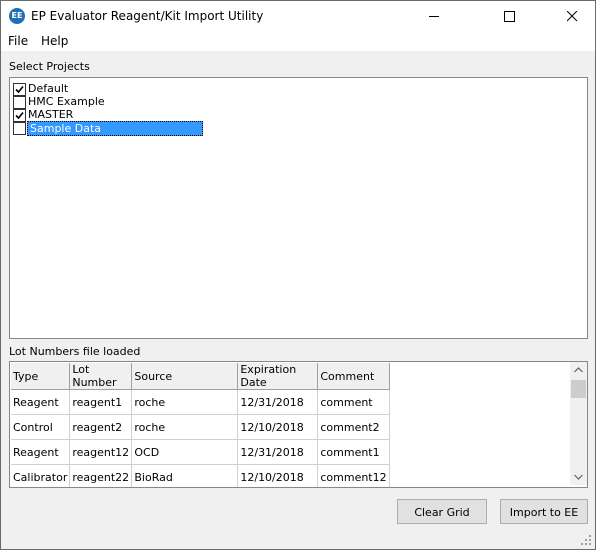 This screenshot has width=596, height=550. Describe the element at coordinates (586, 540) in the screenshot. I see `resize-grip-icon` at that location.